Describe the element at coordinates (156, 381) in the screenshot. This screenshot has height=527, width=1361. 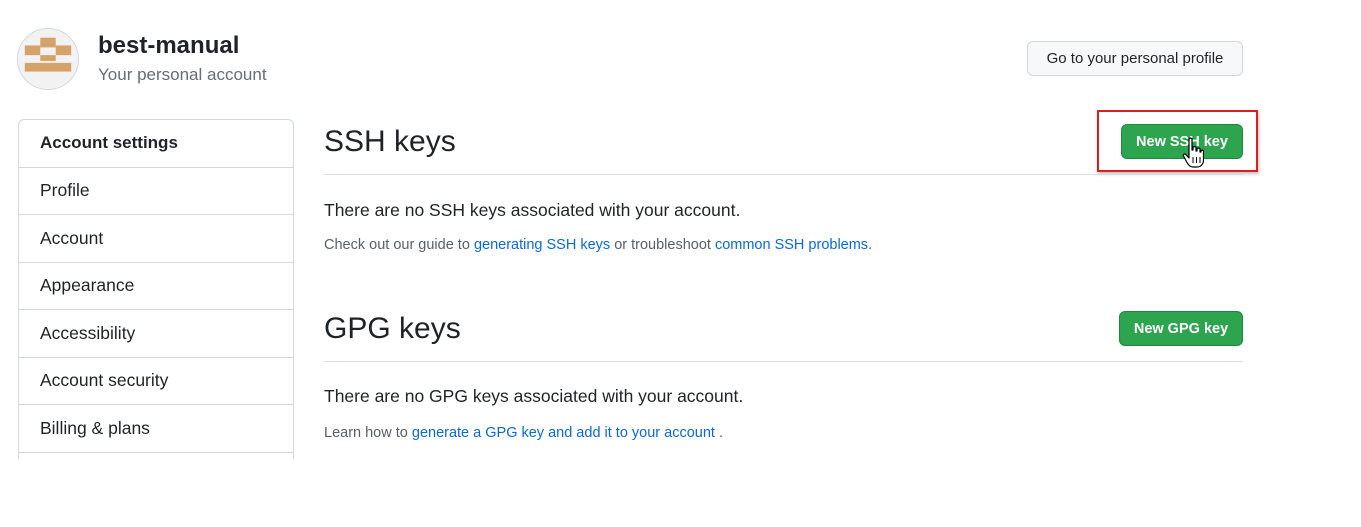
I see `sidebar-item-account-security: Account security` at that location.